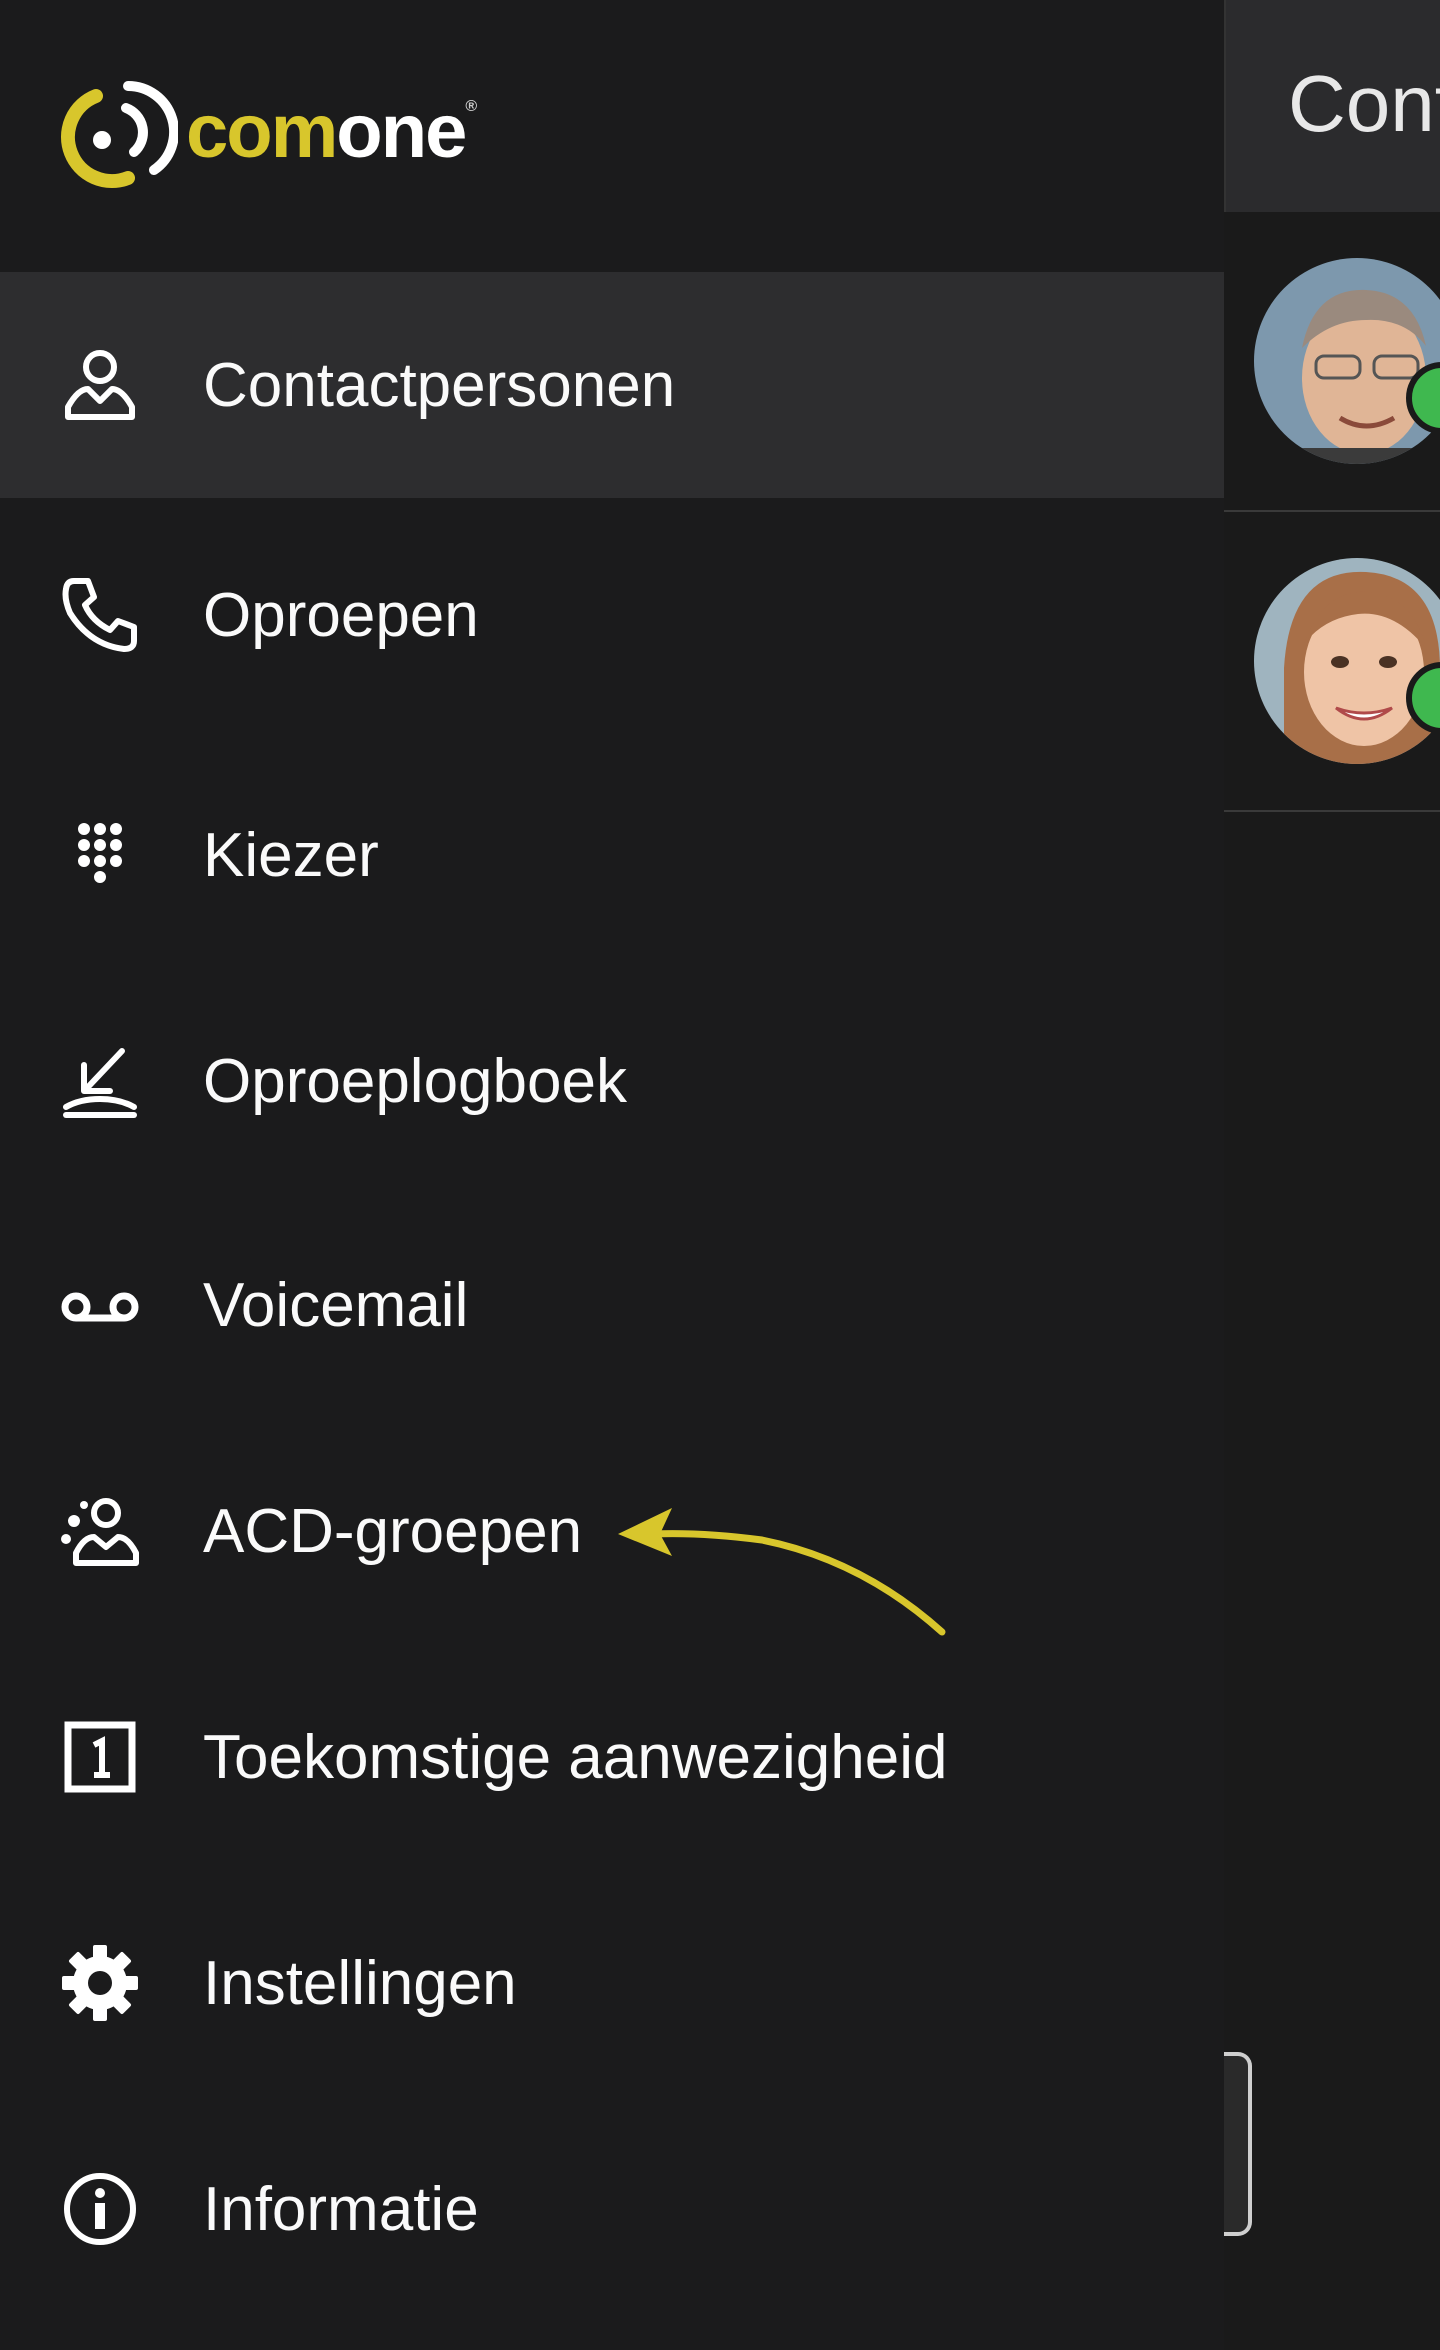  Describe the element at coordinates (612, 2209) in the screenshot. I see `nav-item-informatie: Informatie` at that location.